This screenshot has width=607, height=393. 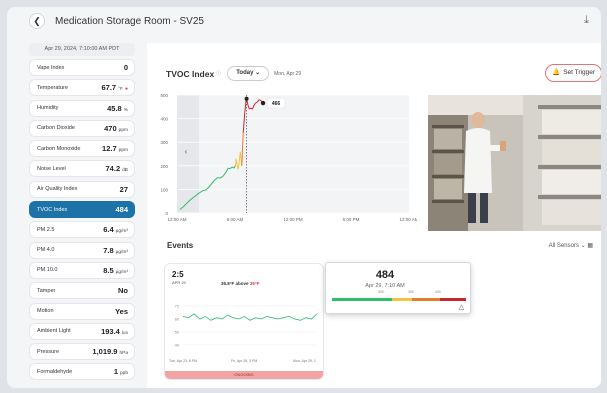 I want to click on metric-value: 1,019.9 hPa, so click(x=110, y=351).